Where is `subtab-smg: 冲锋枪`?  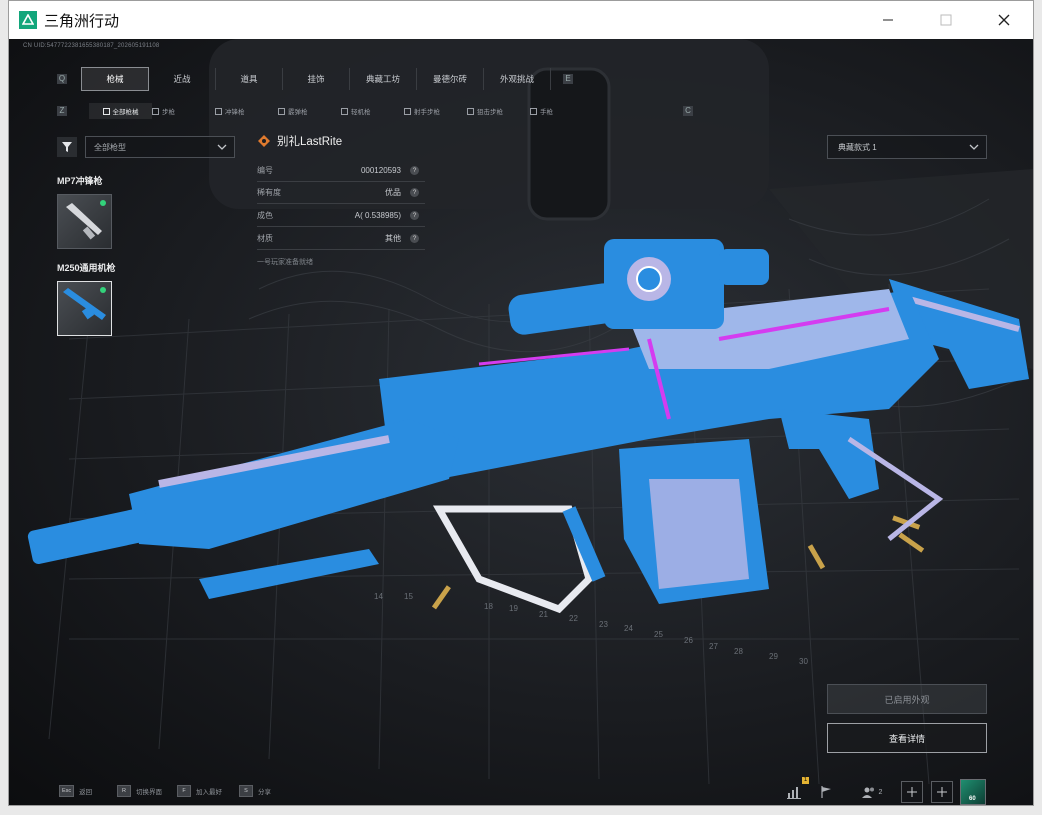 subtab-smg: 冲锋枪 is located at coordinates (246, 111).